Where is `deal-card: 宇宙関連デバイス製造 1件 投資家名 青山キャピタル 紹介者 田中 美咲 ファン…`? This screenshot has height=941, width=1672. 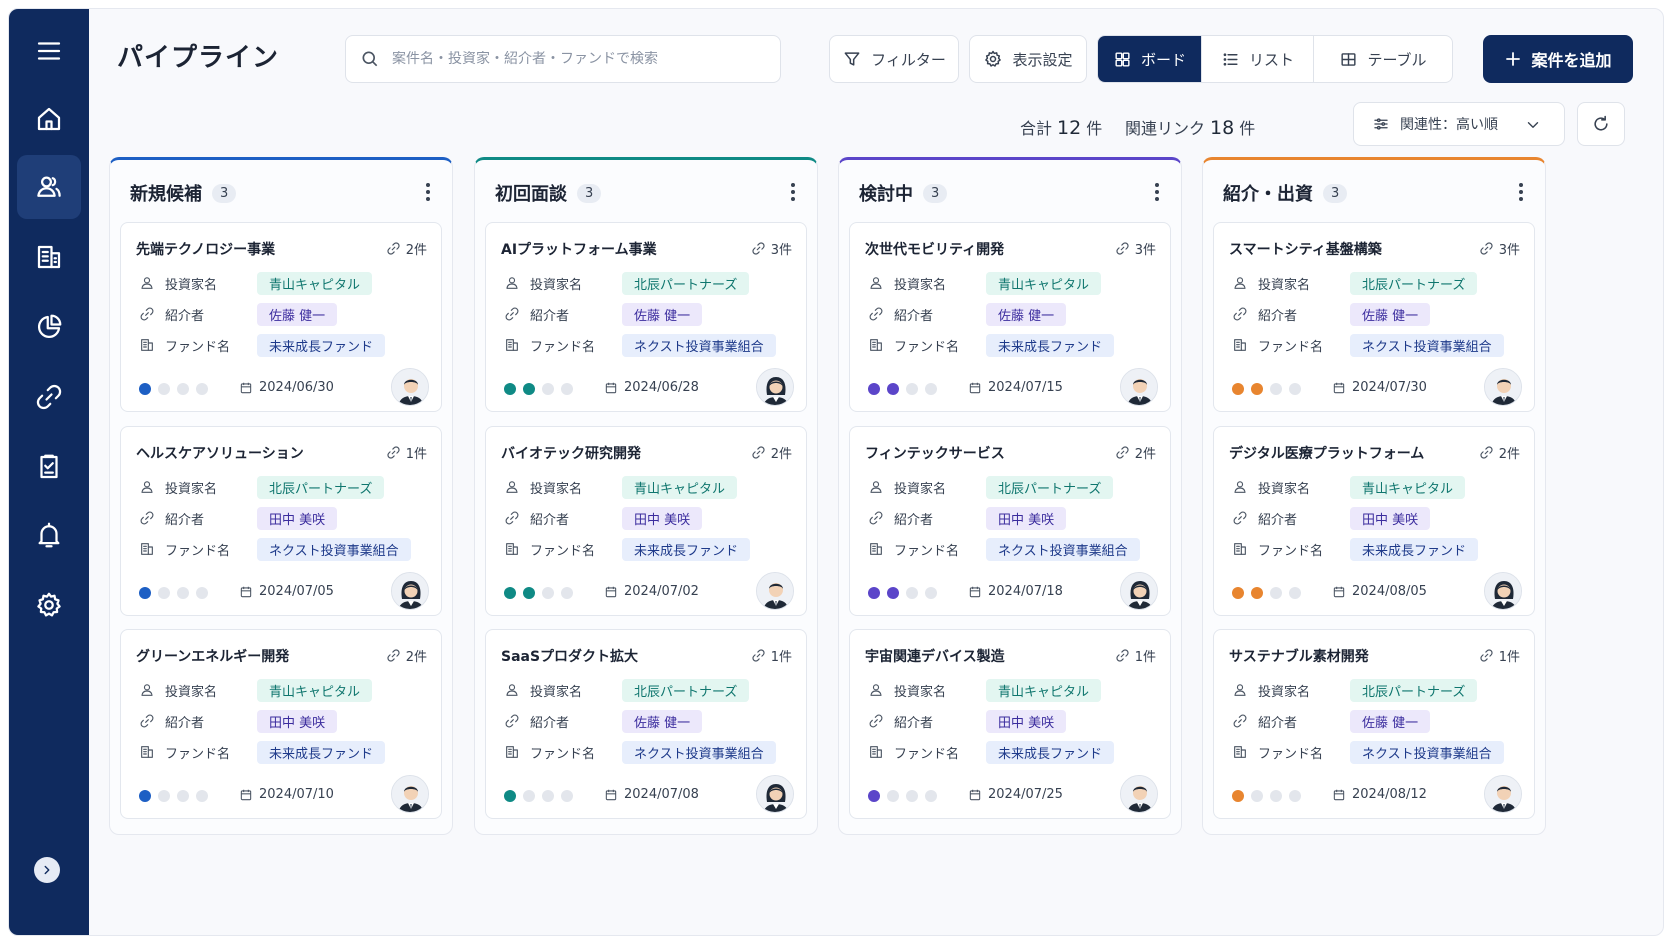
deal-card: 宇宙関連デバイス製造 1件 投資家名 青山キャピタル 紹介者 田中 美咲 ファン… is located at coordinates (1010, 724).